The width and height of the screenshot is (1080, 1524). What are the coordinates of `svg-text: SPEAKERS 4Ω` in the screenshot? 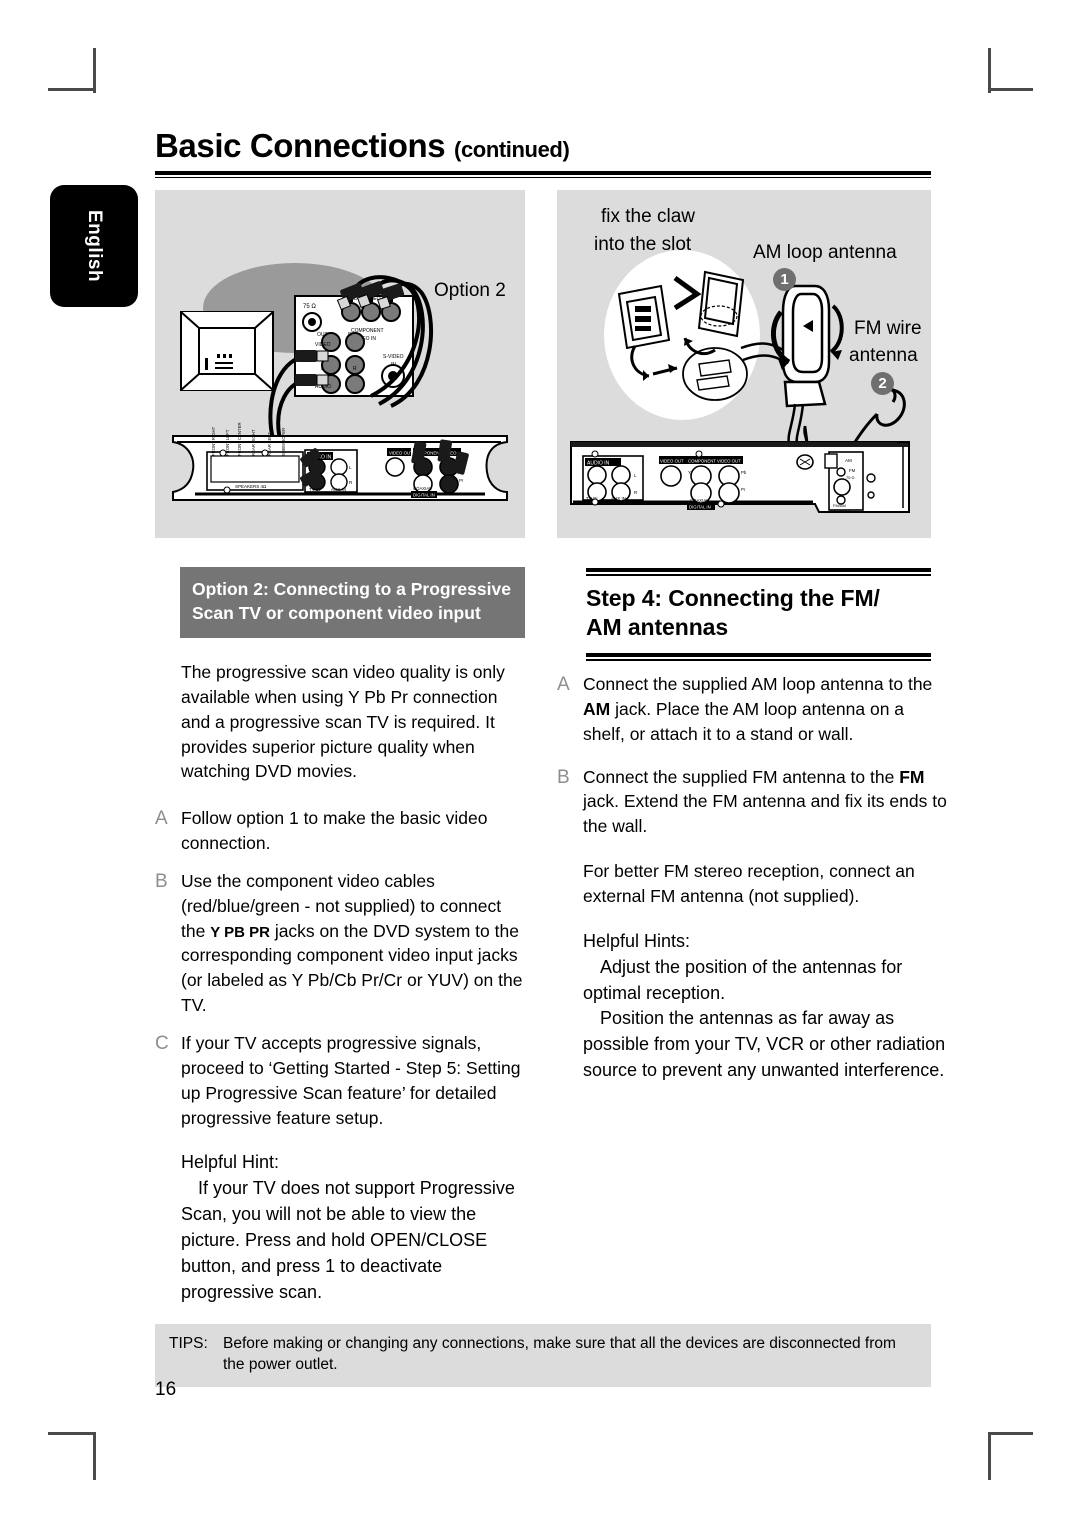 It's located at (251, 486).